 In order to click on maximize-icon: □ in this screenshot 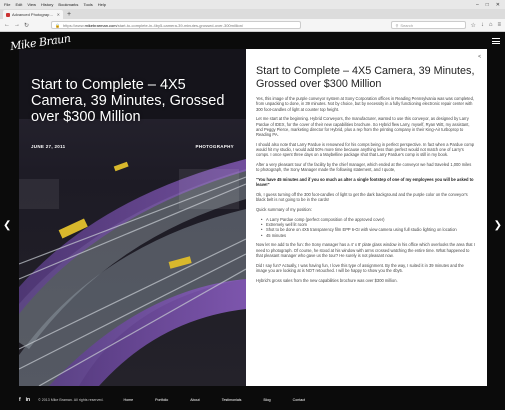, I will do `click(487, 5)`.